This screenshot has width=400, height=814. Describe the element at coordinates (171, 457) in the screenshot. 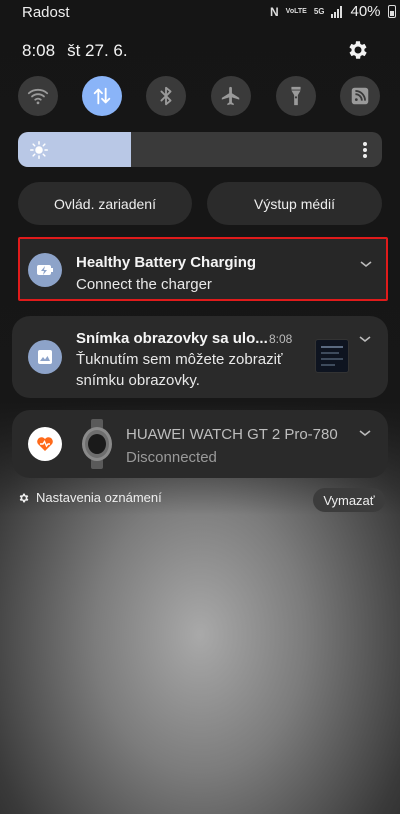

I see `device-status: Disconnected` at that location.